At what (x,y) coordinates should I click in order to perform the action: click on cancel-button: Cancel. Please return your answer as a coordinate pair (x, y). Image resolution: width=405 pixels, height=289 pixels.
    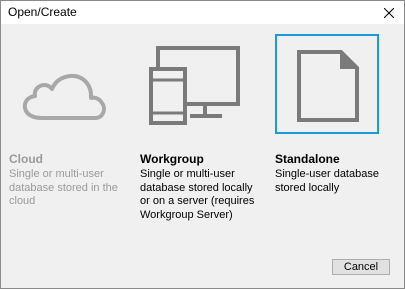
    Looking at the image, I should click on (361, 267).